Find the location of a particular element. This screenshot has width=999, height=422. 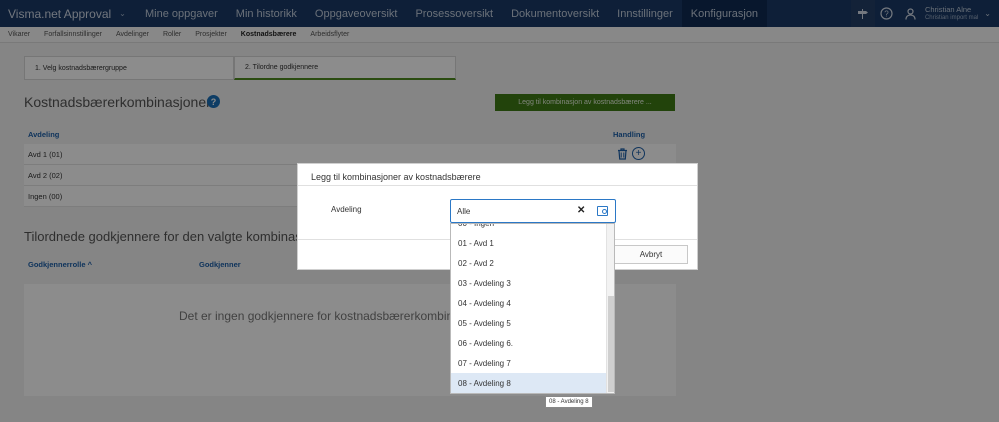

cancel-button: Avbryt is located at coordinates (651, 254).